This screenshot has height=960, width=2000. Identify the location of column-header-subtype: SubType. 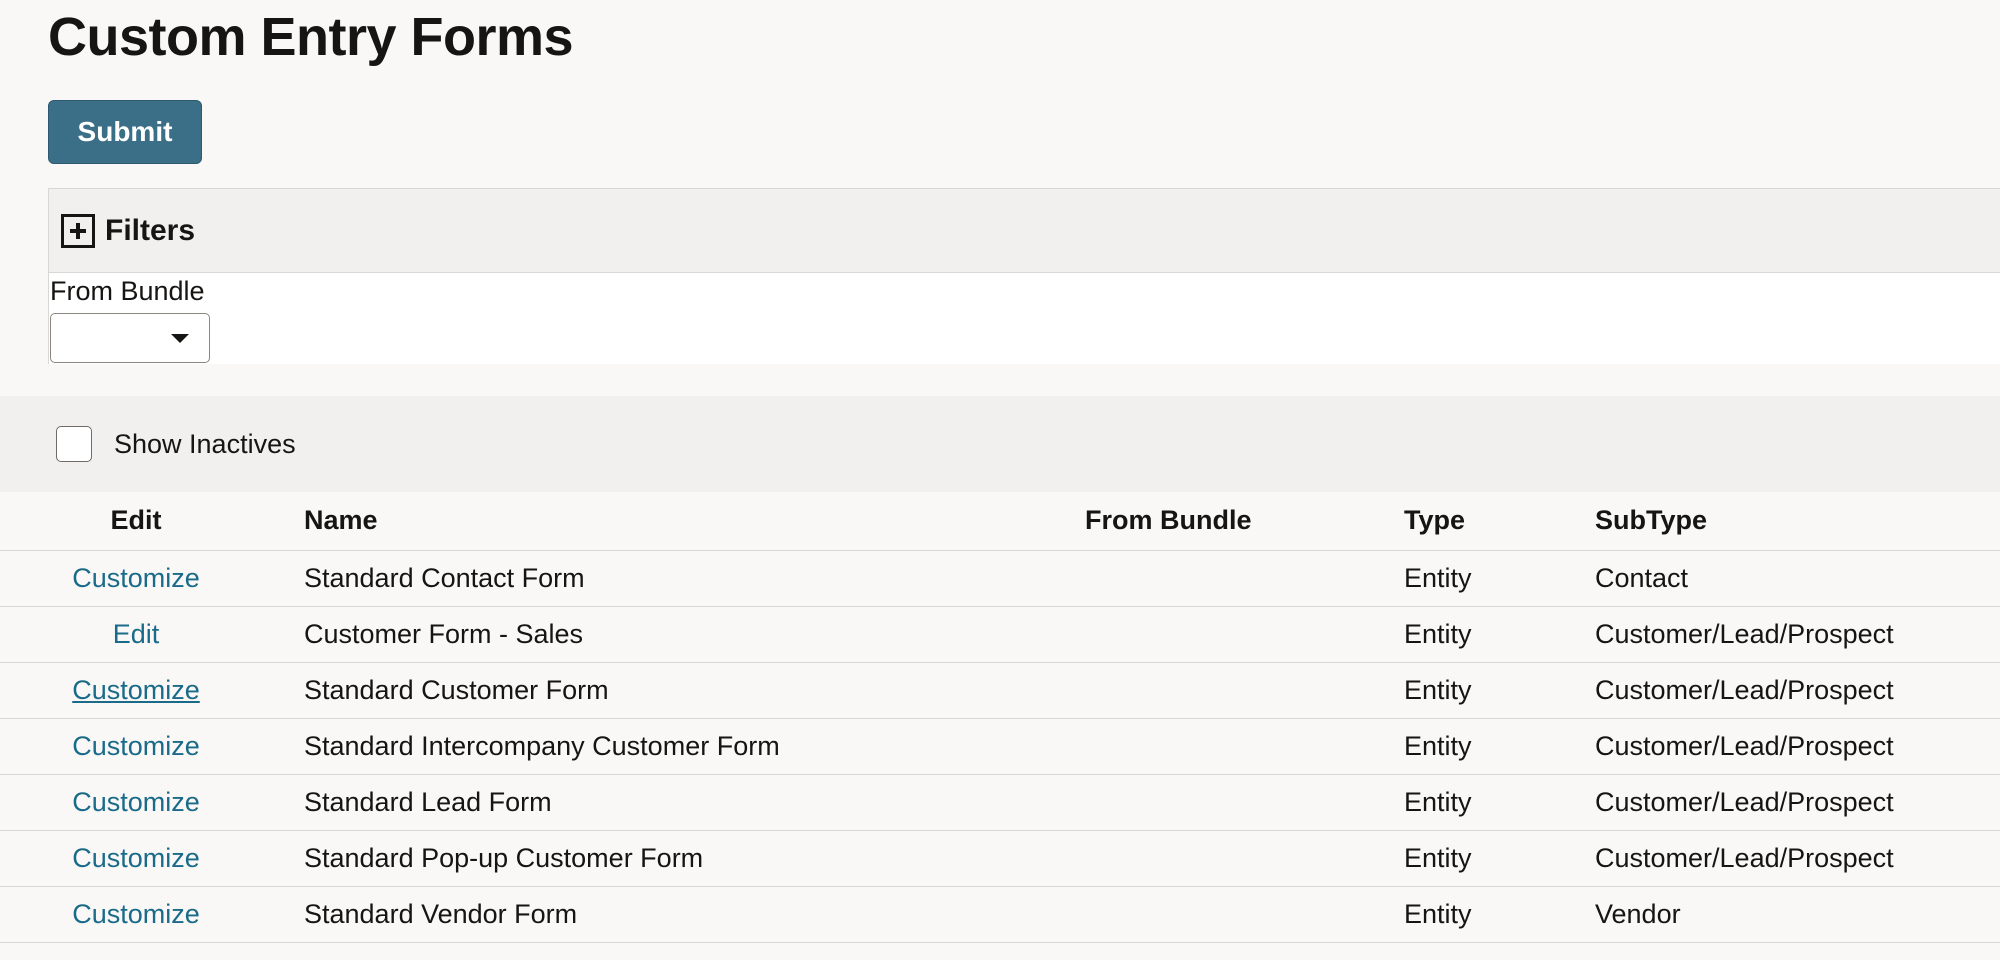
(1780, 521).